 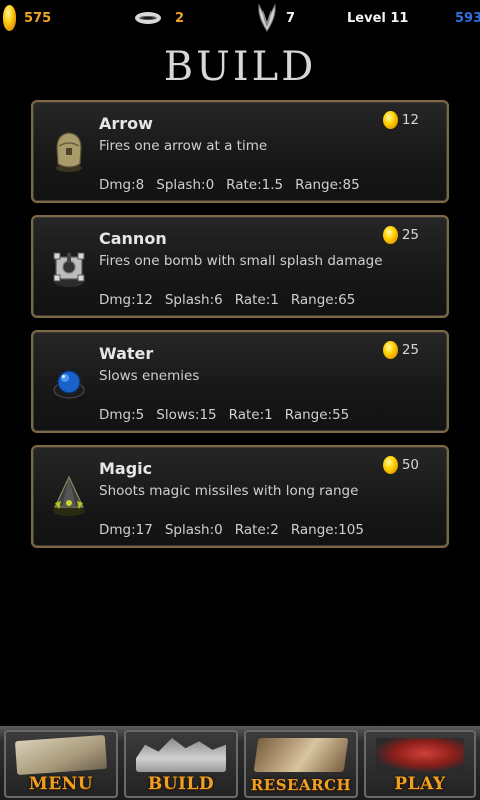 I want to click on stat-rate: Rate:1.5, so click(x=255, y=185).